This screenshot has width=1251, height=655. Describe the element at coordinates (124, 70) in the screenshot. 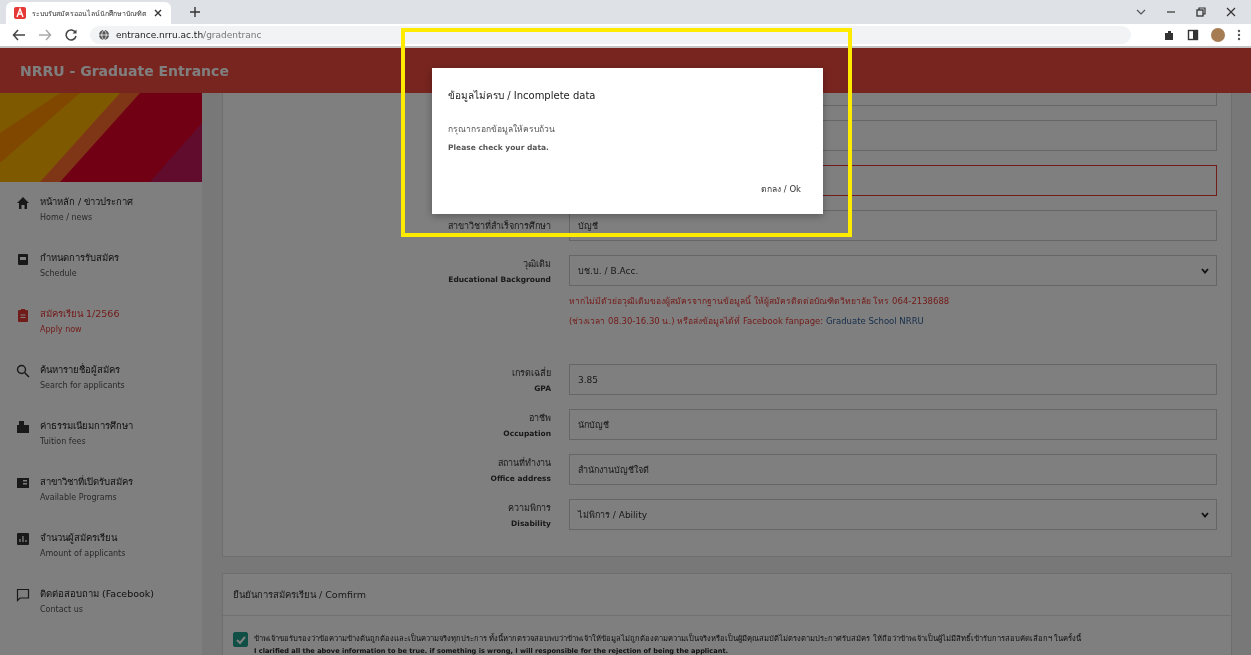

I see `app-title: NRRU - Graduate Entrance` at that location.